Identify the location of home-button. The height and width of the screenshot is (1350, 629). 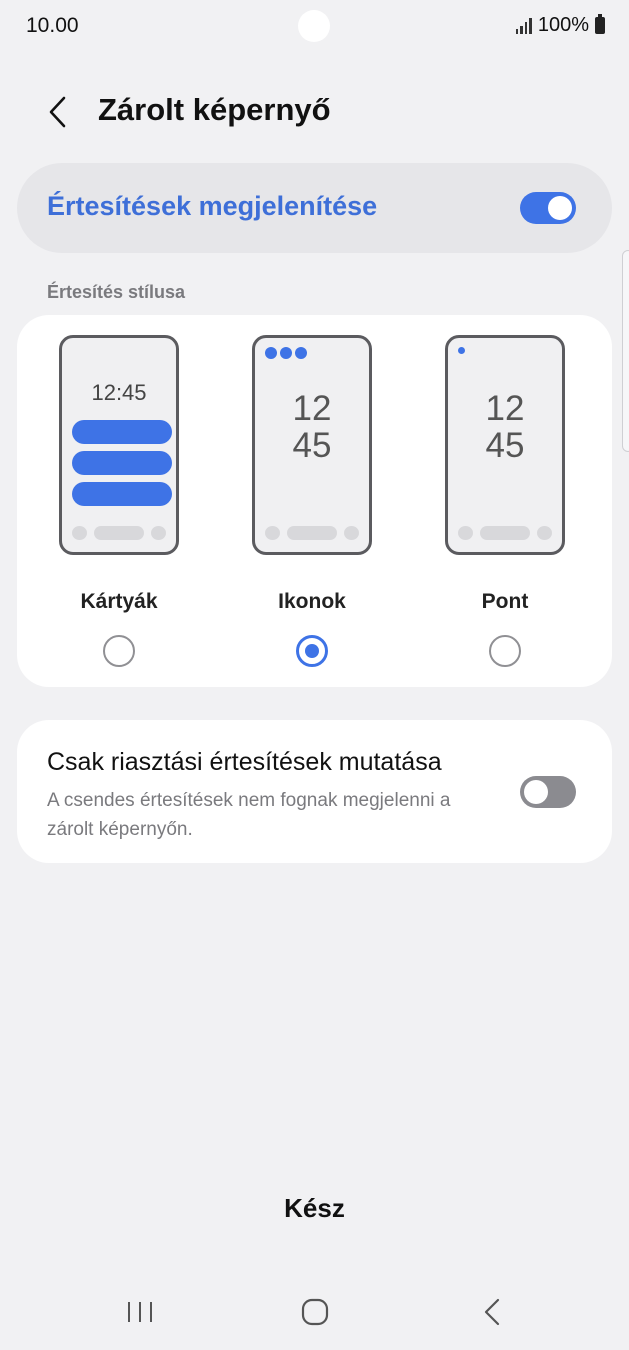
(315, 1312).